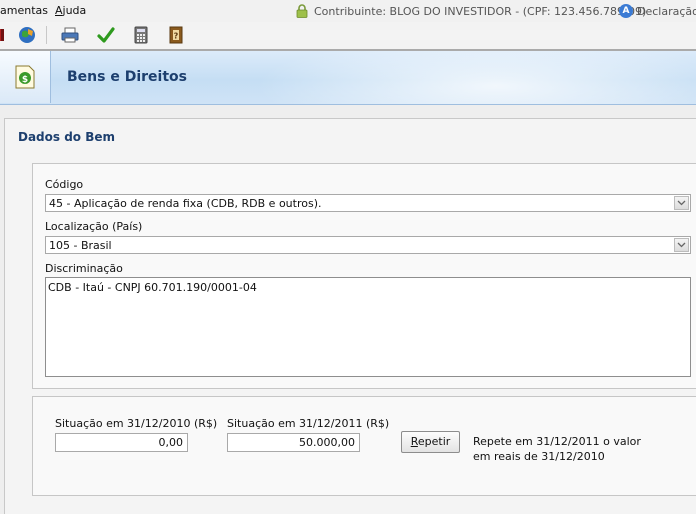 The height and width of the screenshot is (514, 696). What do you see at coordinates (466, 77) in the screenshot?
I see `header-decoration` at bounding box center [466, 77].